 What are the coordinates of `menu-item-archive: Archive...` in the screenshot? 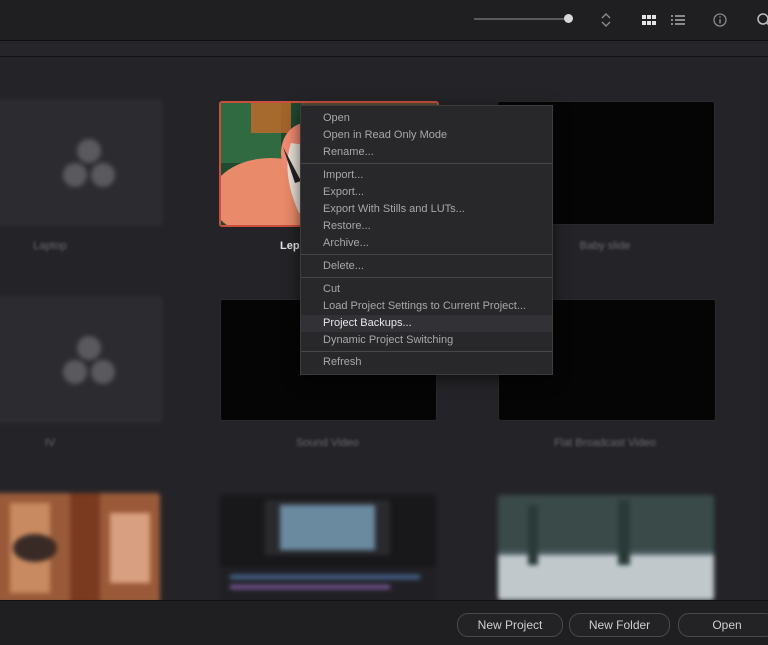 It's located at (426, 243).